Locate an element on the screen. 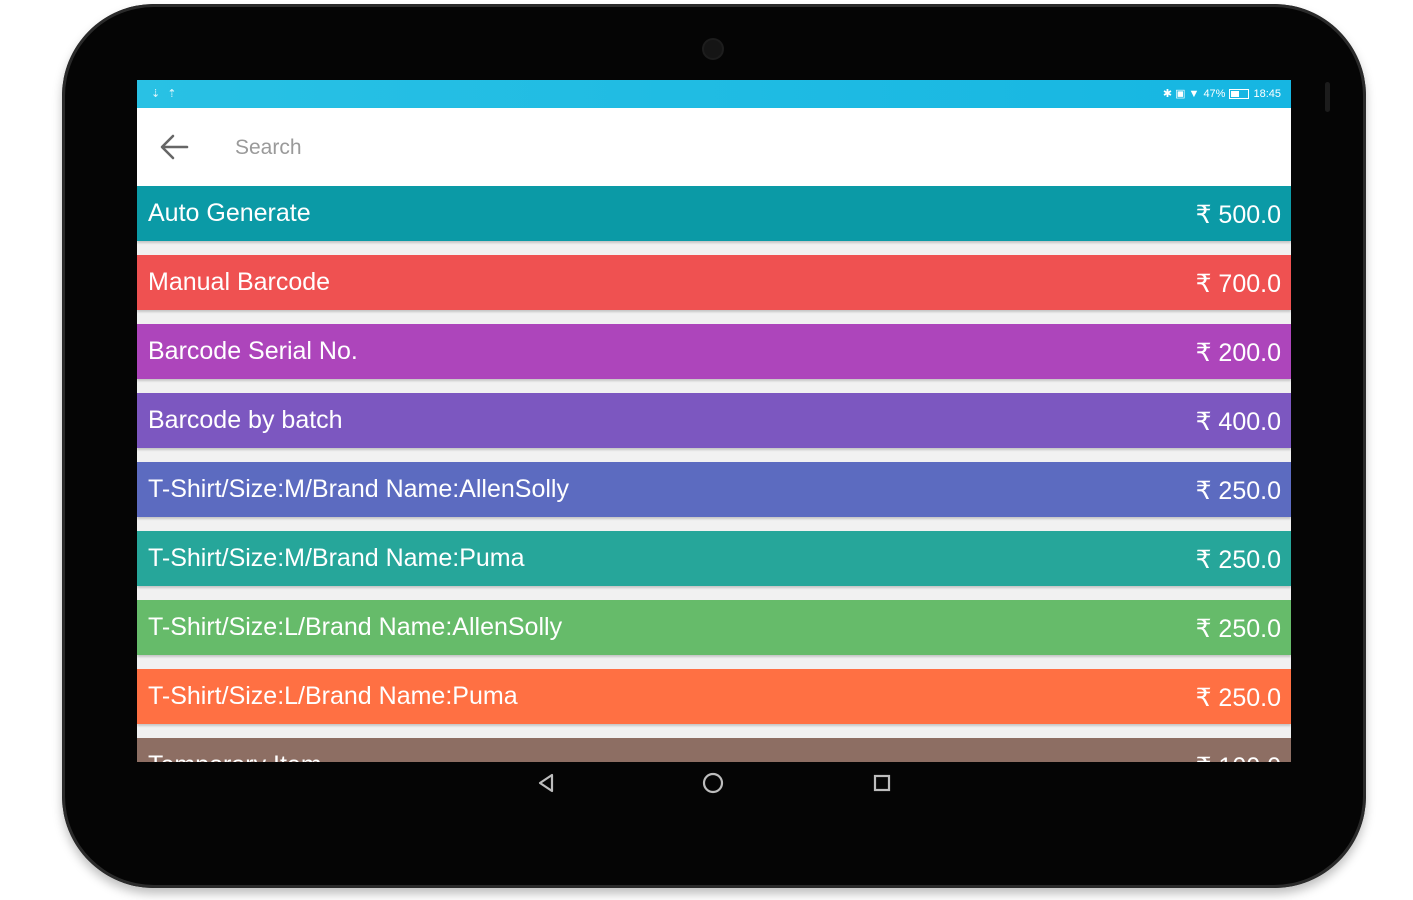 The image size is (1413, 900). item-name: Auto Generate is located at coordinates (229, 213).